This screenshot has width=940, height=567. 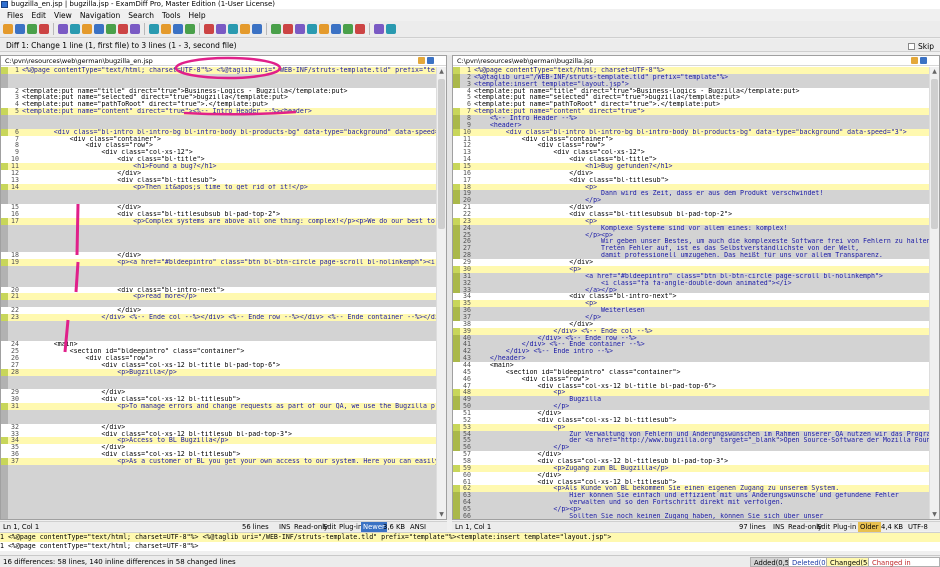 What do you see at coordinates (218, 290) in the screenshot?
I see `left-code-line: 20 <div class="bl-intro-next">` at bounding box center [218, 290].